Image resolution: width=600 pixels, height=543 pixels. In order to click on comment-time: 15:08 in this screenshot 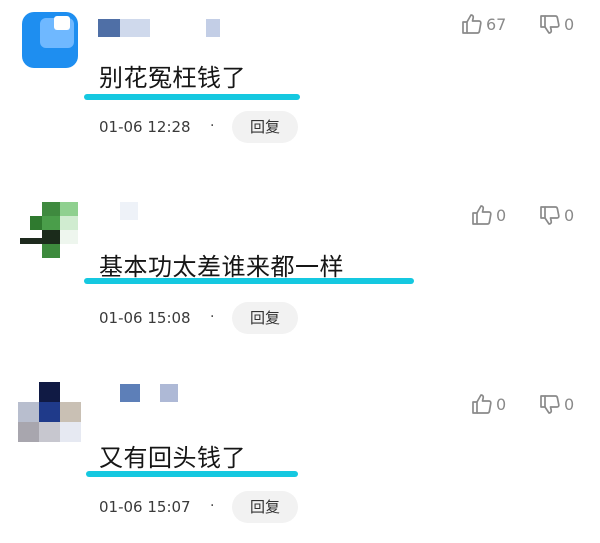, I will do `click(169, 318)`.